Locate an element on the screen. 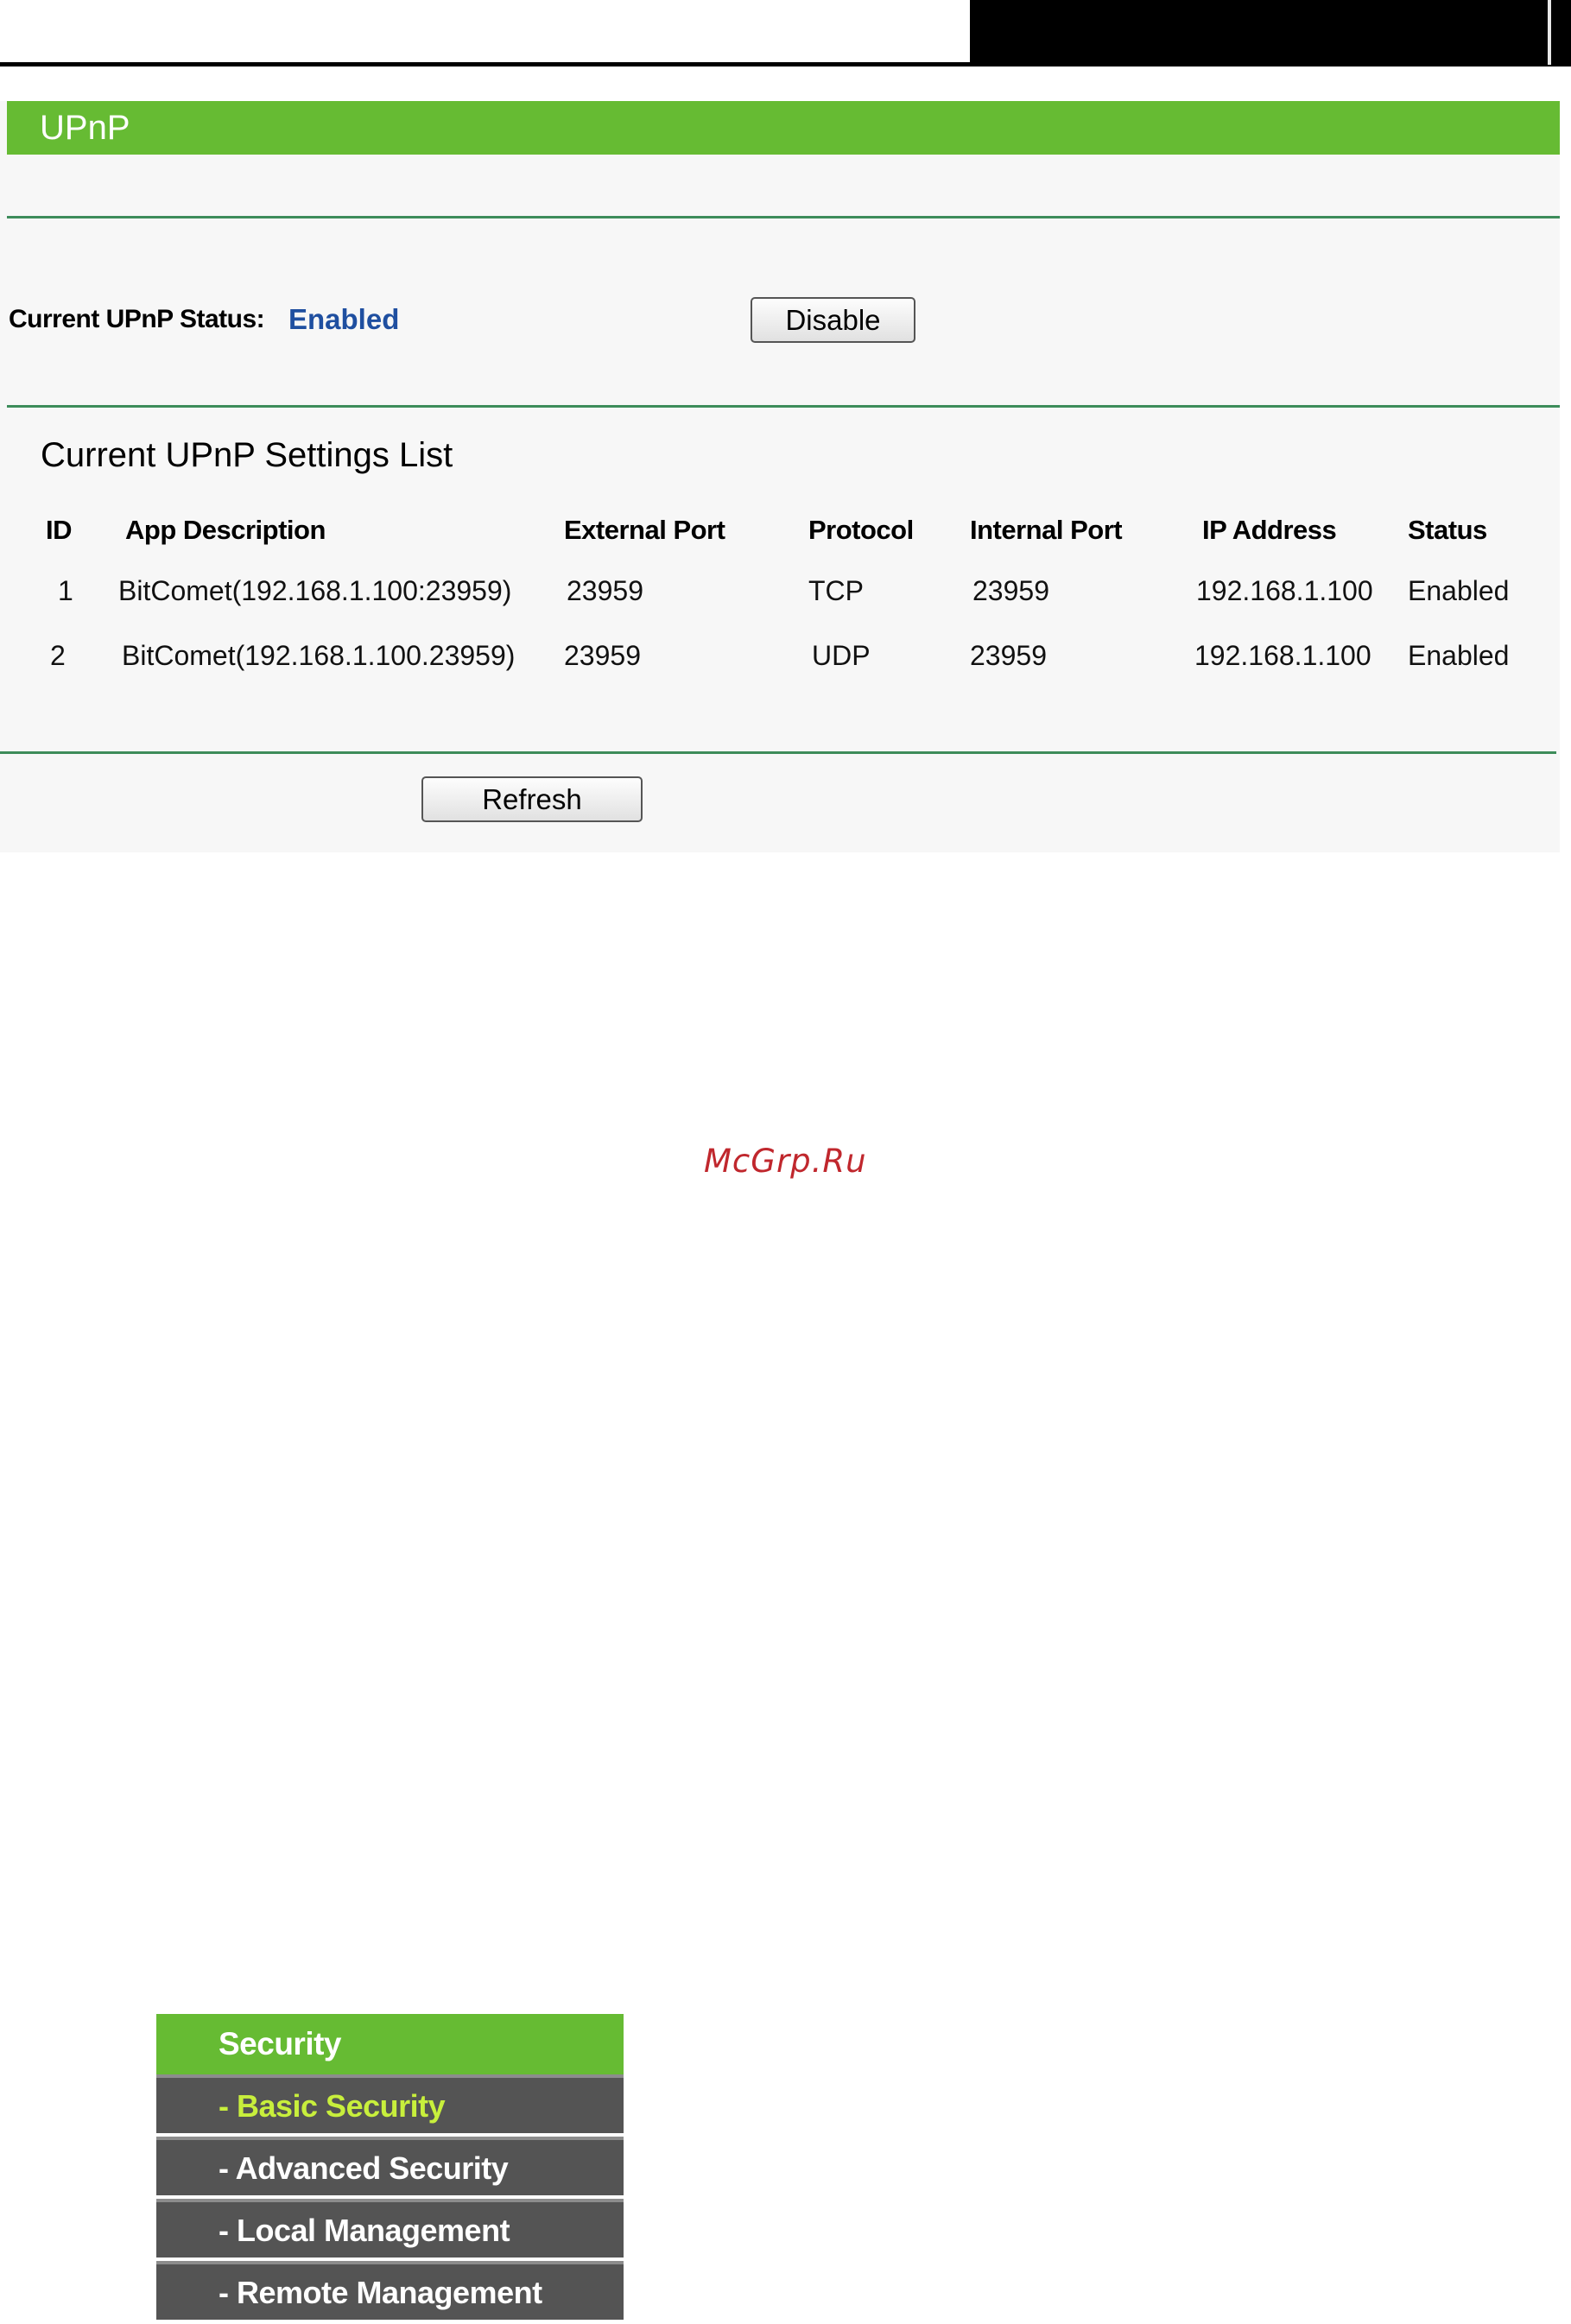 Image resolution: width=1571 pixels, height=2324 pixels. menu-item-label: - Basic Security is located at coordinates (332, 2106).